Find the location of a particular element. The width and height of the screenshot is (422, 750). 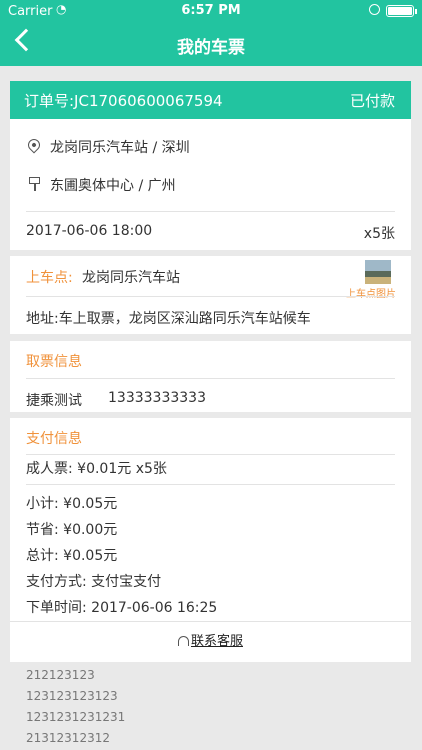

passenger-name: 捷乘测试 is located at coordinates (54, 401).